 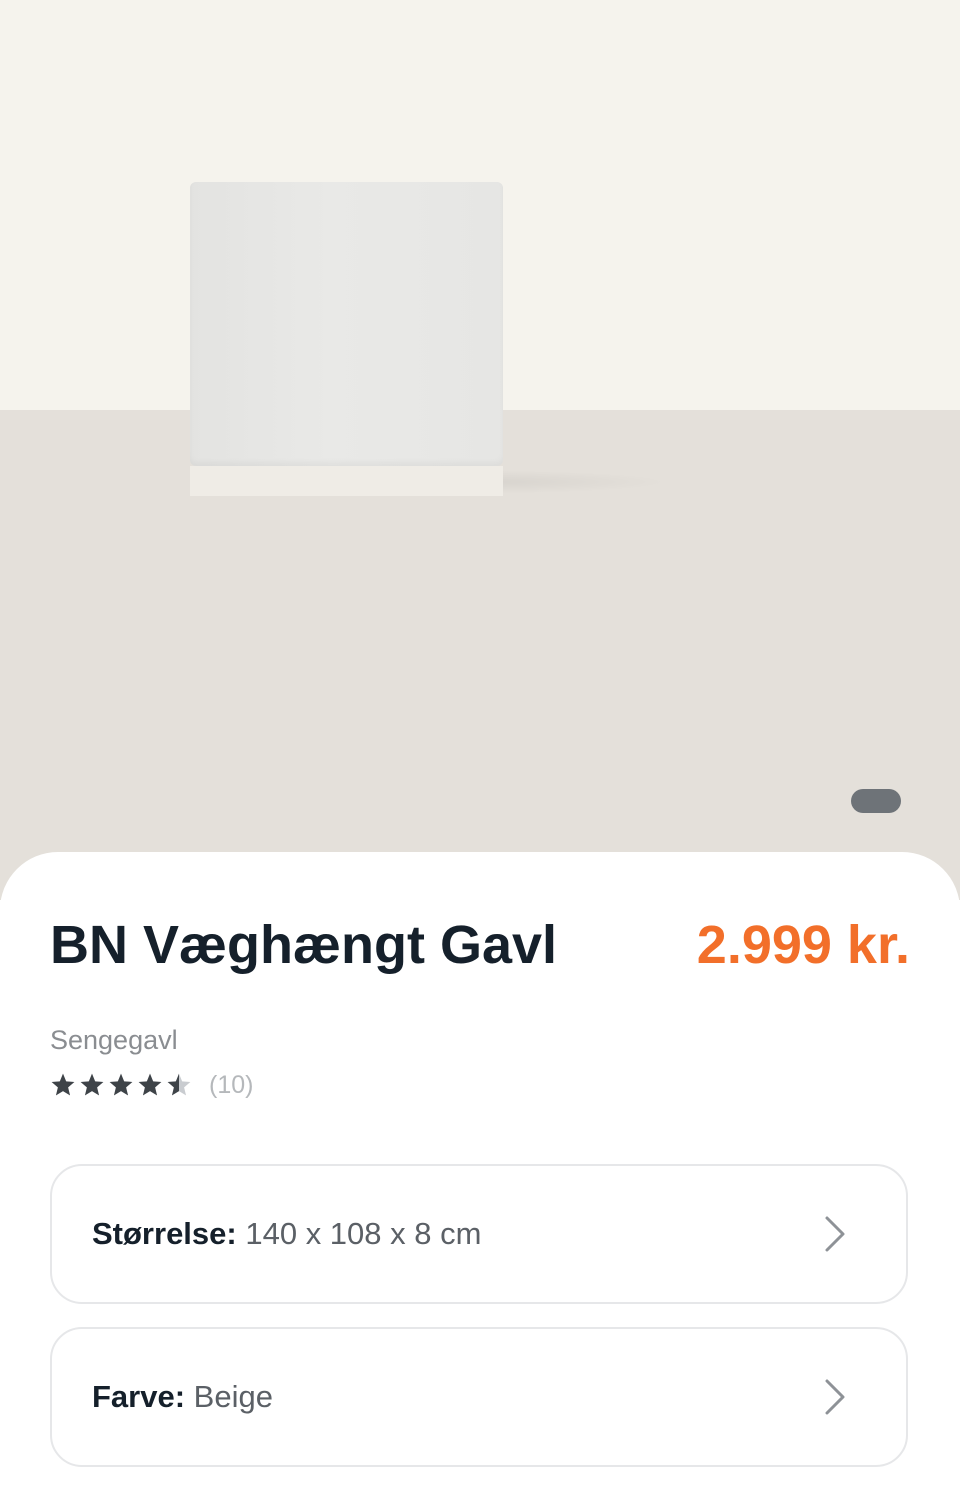 I want to click on size-value: 140 x 108 x 8 cm, so click(x=363, y=1233).